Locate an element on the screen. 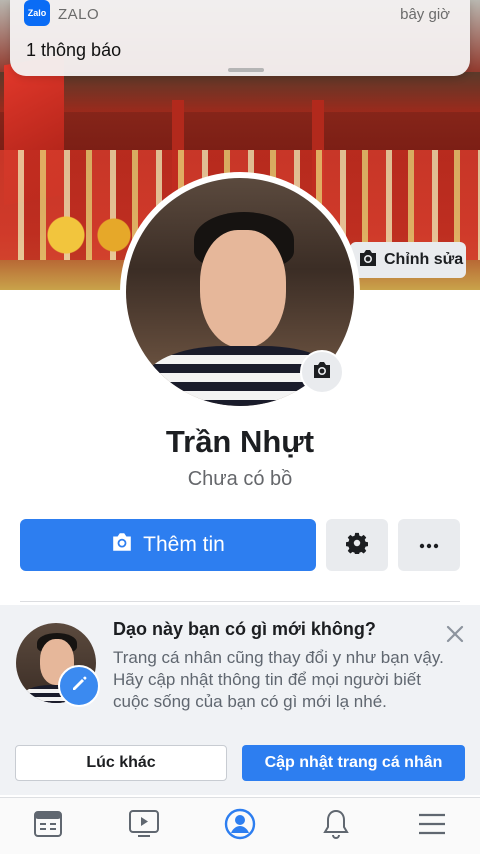  add-story-button: Thêm tin is located at coordinates (168, 545).